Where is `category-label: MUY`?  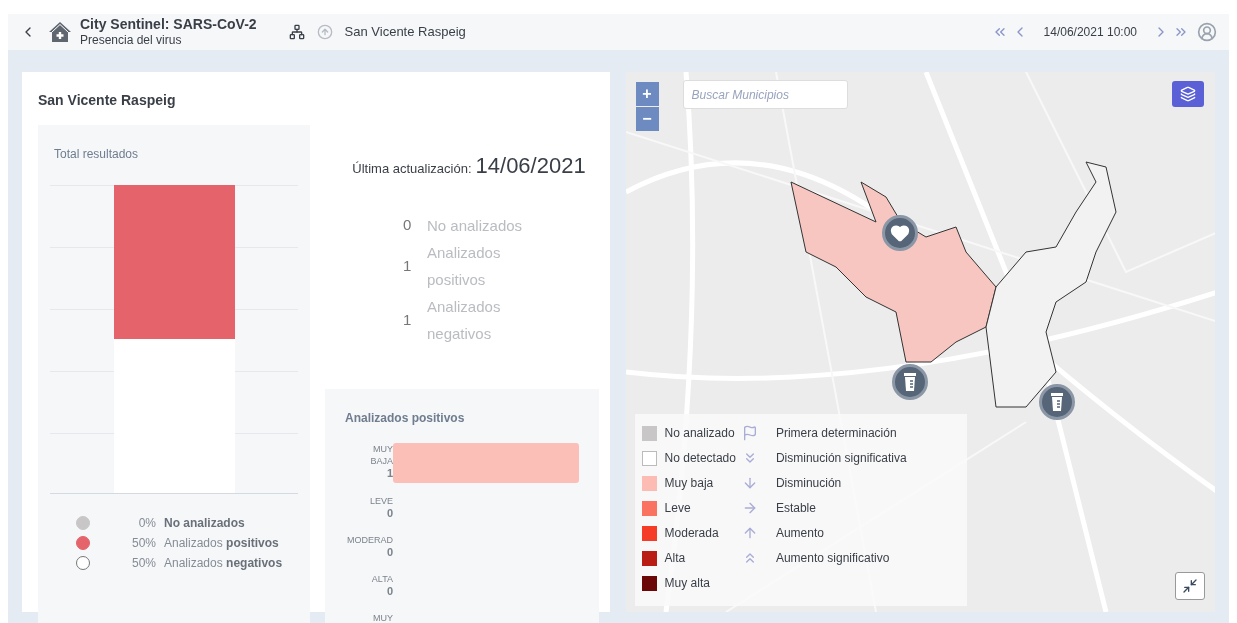 category-label: MUY is located at coordinates (383, 617).